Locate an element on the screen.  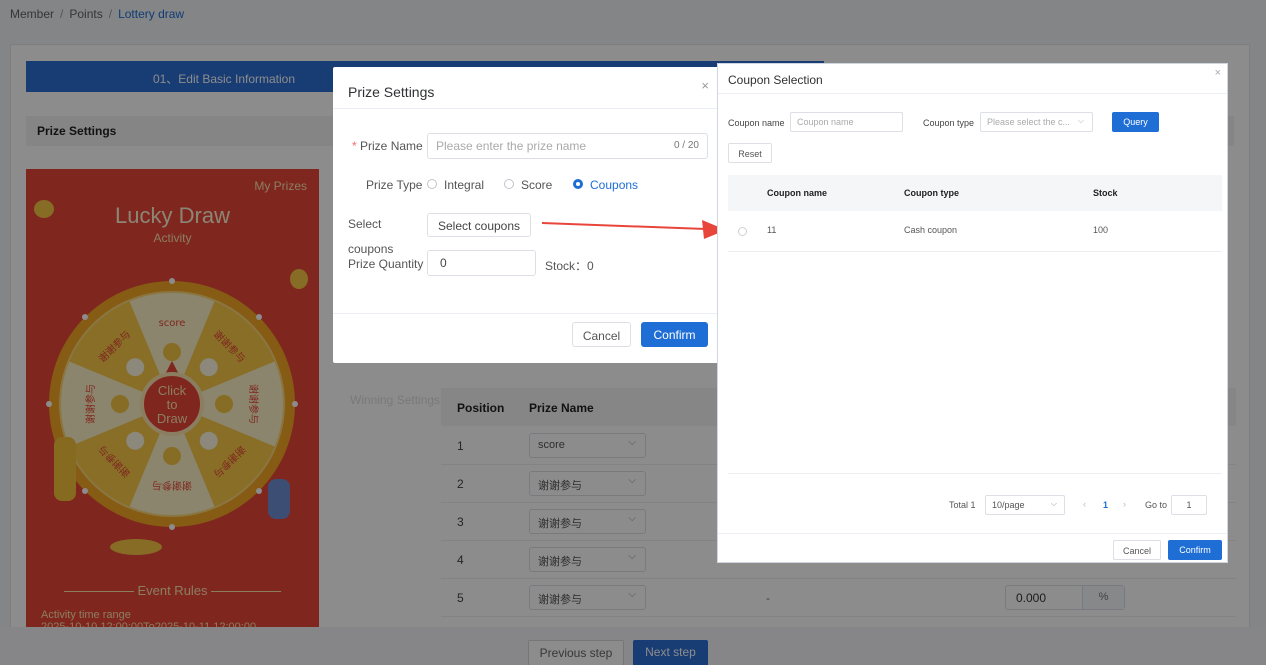
dialog-title: Coupon Selection is located at coordinates (775, 80).